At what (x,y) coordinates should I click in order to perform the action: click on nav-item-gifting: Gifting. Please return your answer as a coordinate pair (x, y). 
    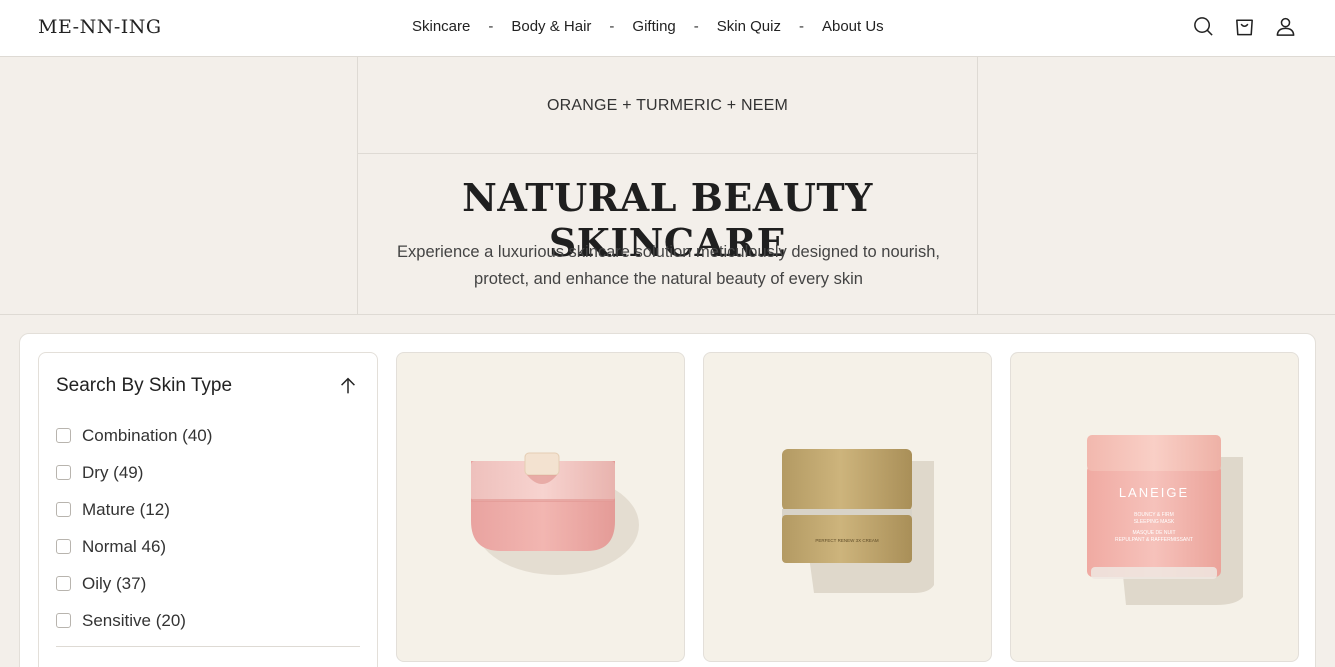
    Looking at the image, I should click on (653, 26).